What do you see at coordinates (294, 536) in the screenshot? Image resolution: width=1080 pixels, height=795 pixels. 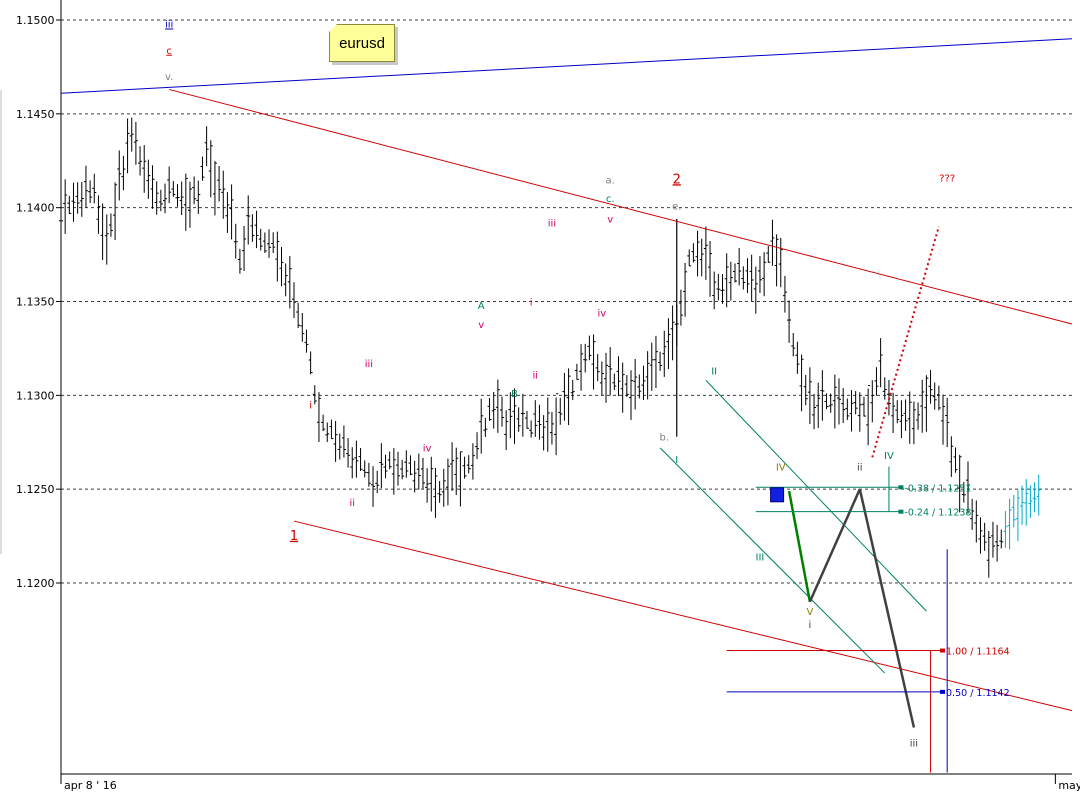 I see `wave-label: 1` at bounding box center [294, 536].